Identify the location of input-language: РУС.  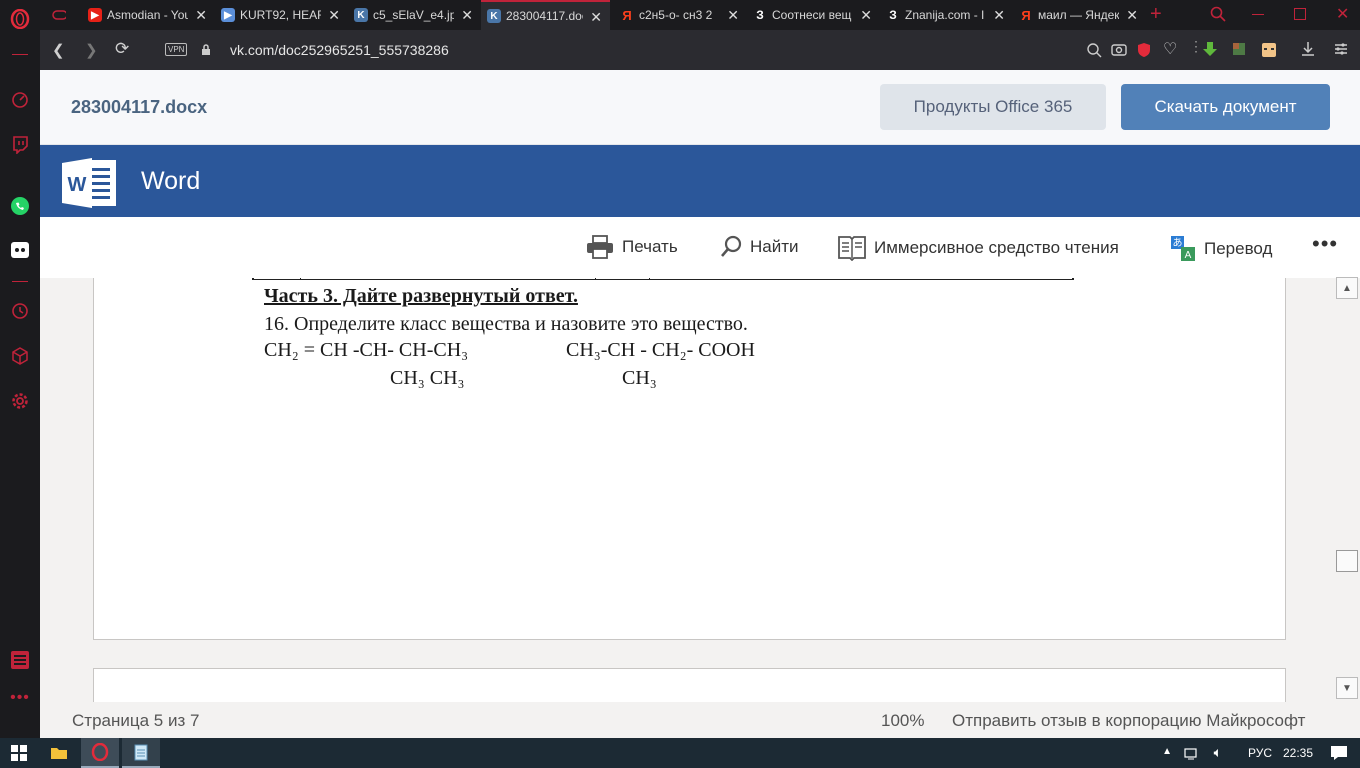
(1260, 753).